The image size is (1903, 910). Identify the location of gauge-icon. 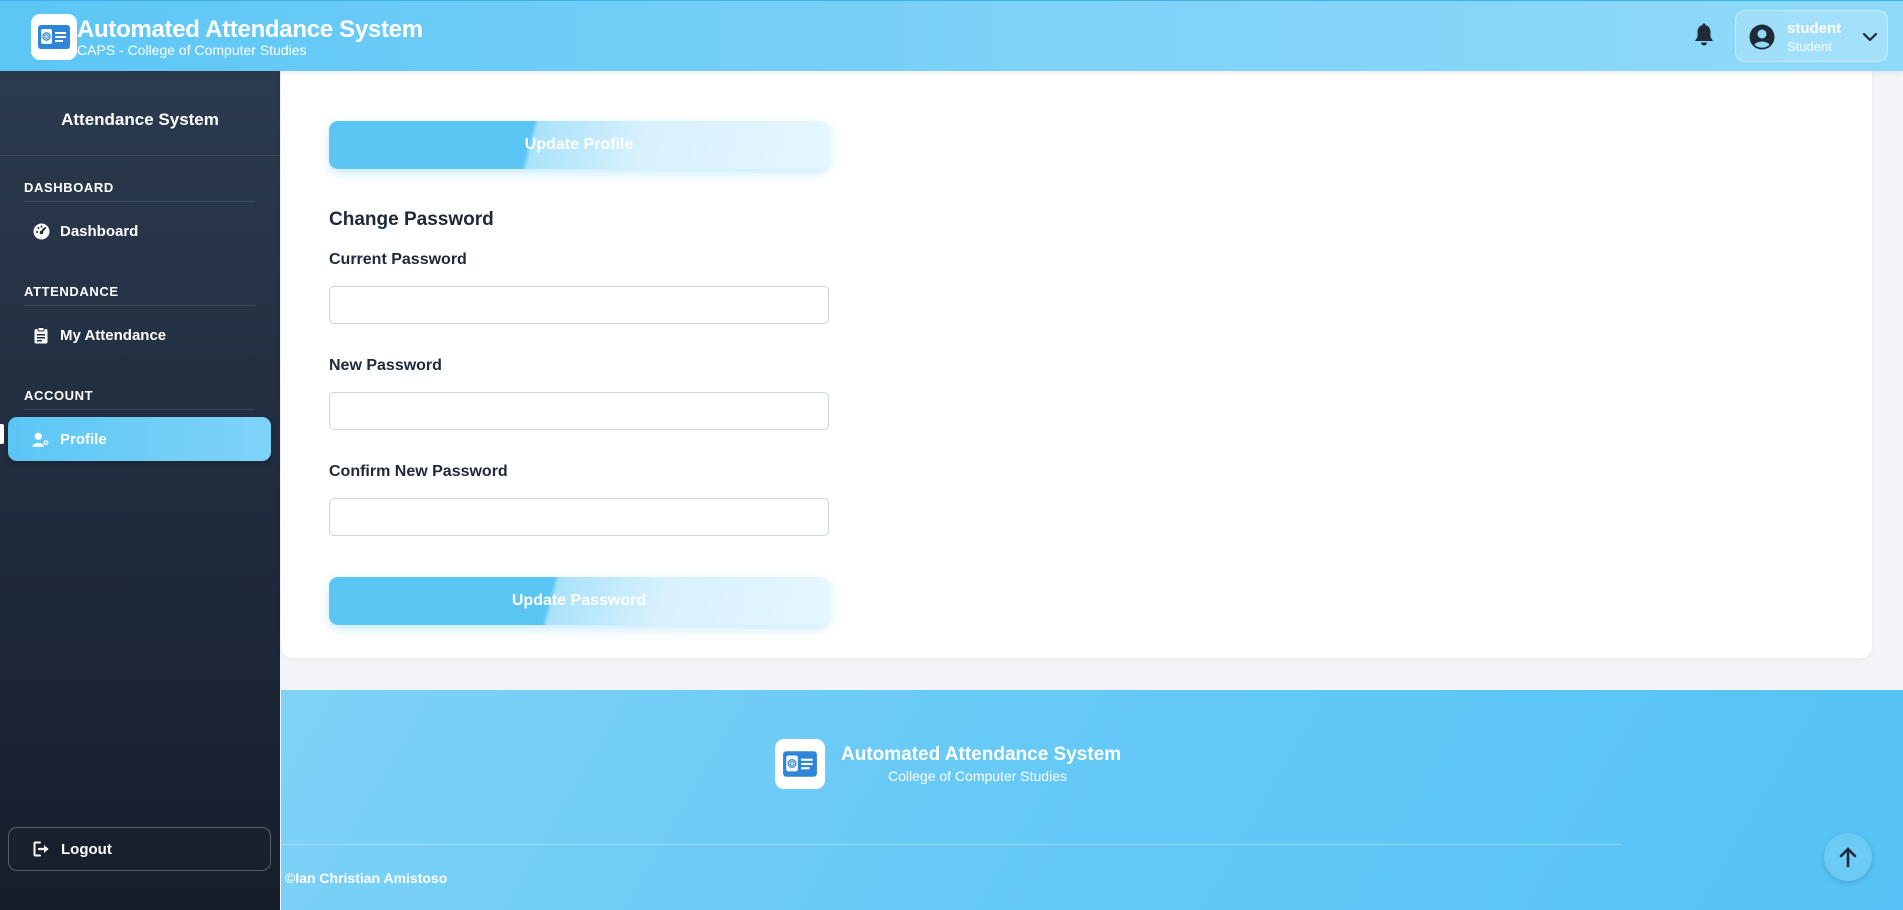
(41, 231).